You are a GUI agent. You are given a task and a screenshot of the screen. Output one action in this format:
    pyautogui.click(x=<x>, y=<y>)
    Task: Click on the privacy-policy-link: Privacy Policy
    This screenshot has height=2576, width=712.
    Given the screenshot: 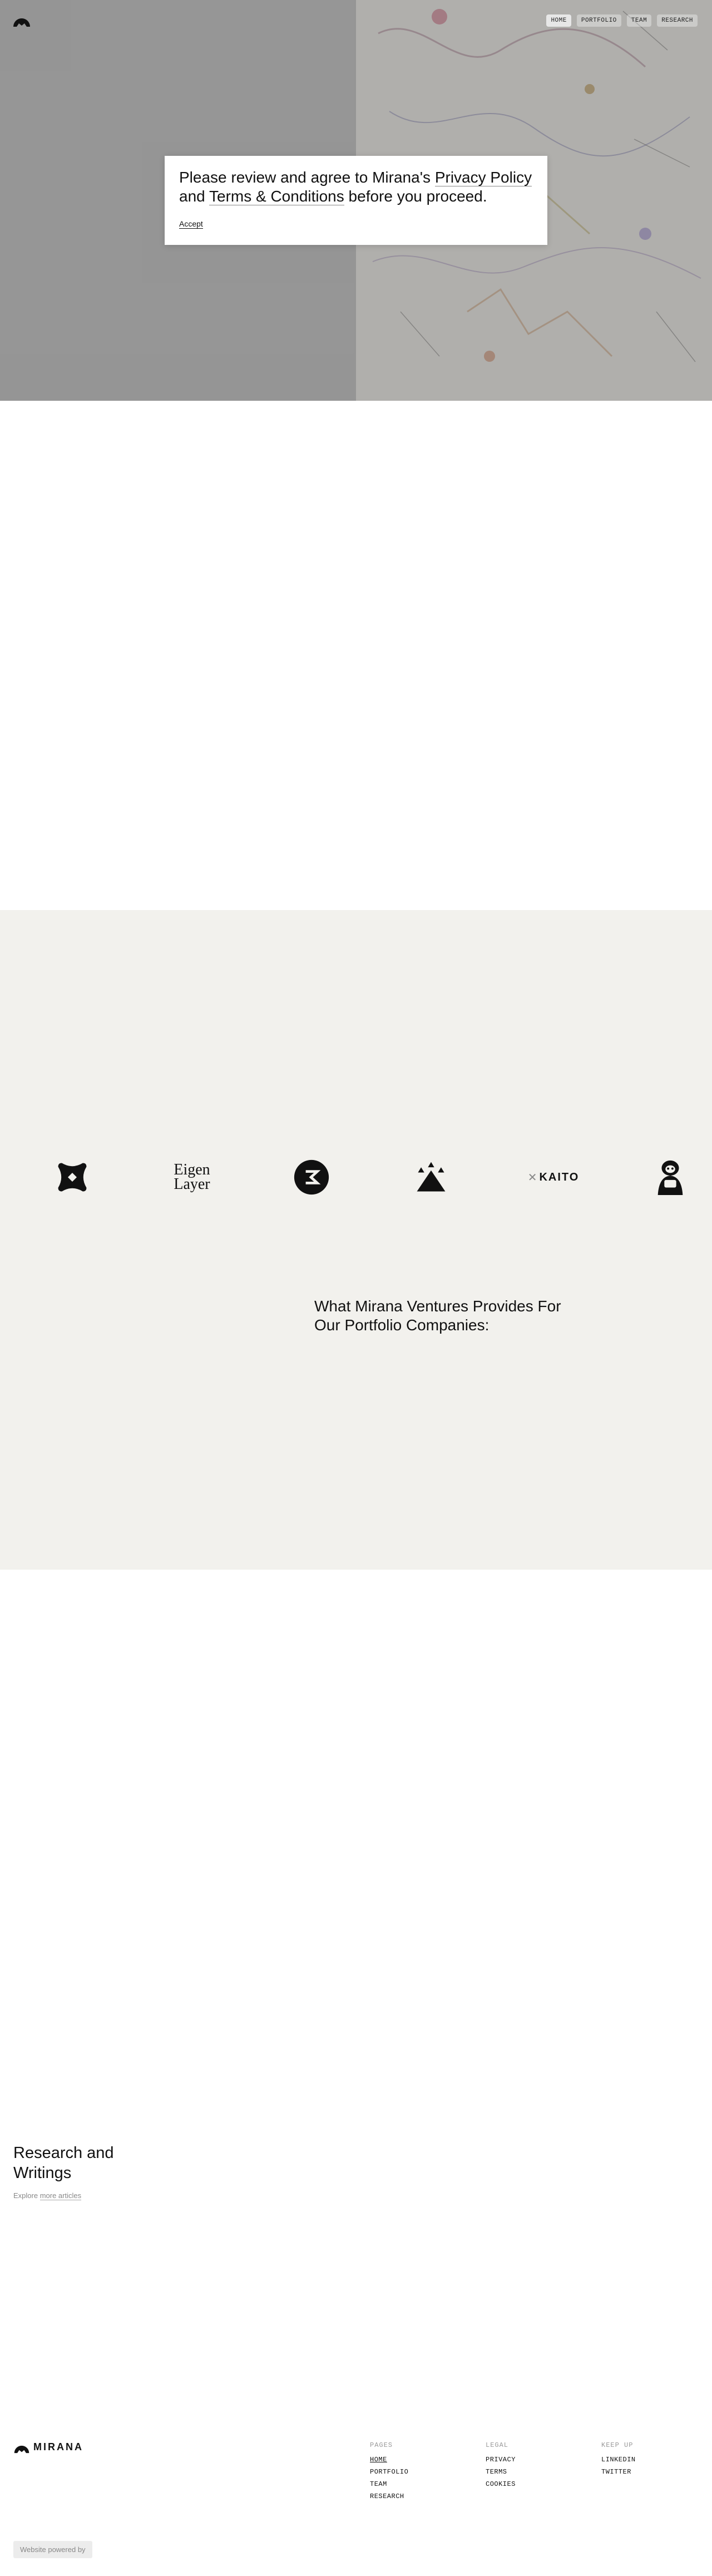 What is the action you would take?
    pyautogui.click(x=483, y=177)
    